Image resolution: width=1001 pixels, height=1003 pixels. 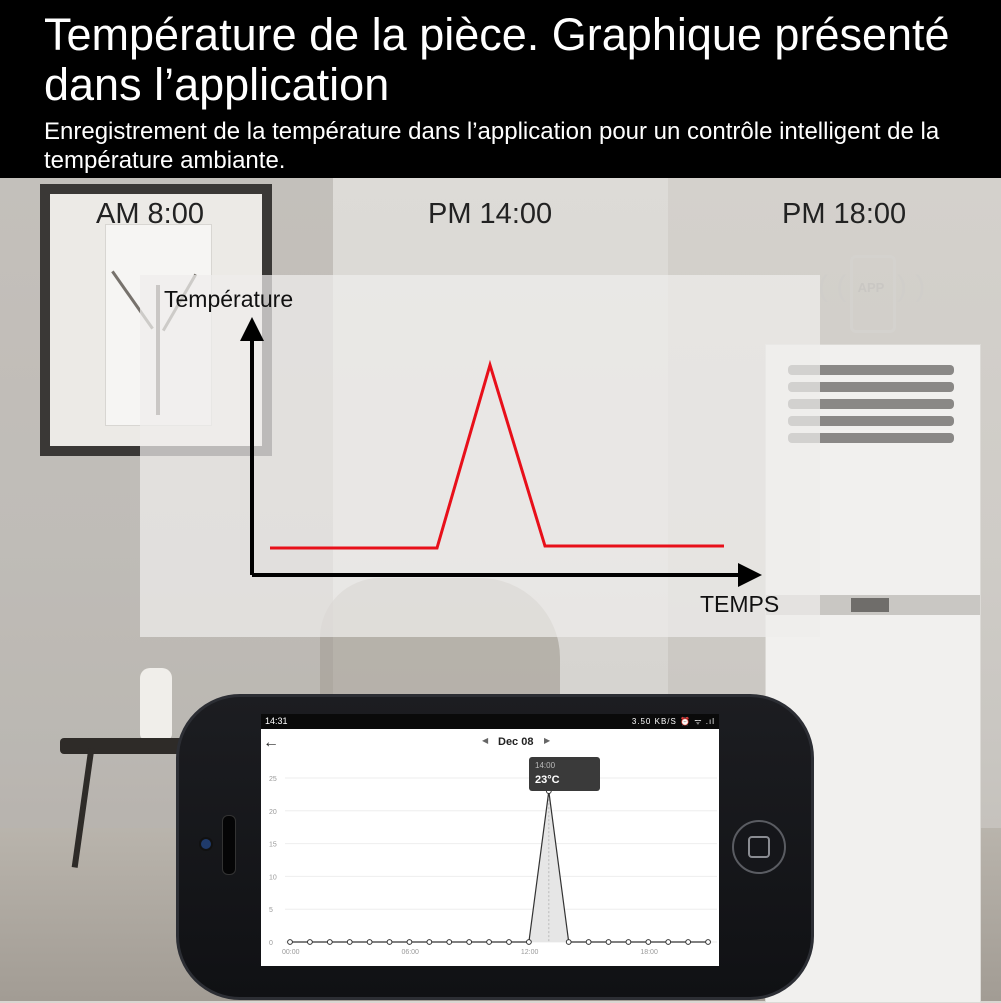 What do you see at coordinates (545, 765) in the screenshot?
I see `tooltip-time: 14:00` at bounding box center [545, 765].